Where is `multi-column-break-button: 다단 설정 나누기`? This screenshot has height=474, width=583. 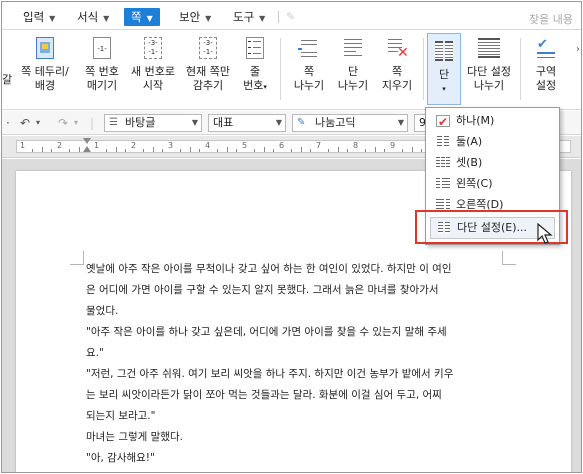 multi-column-break-button: 다단 설정 나누기 is located at coordinates (489, 69).